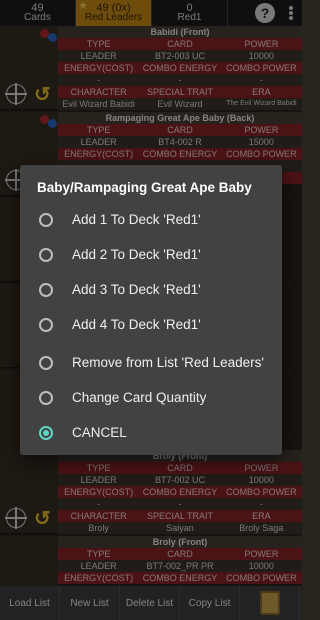 The height and width of the screenshot is (620, 320). Describe the element at coordinates (46, 433) in the screenshot. I see `radio-button-selected` at that location.